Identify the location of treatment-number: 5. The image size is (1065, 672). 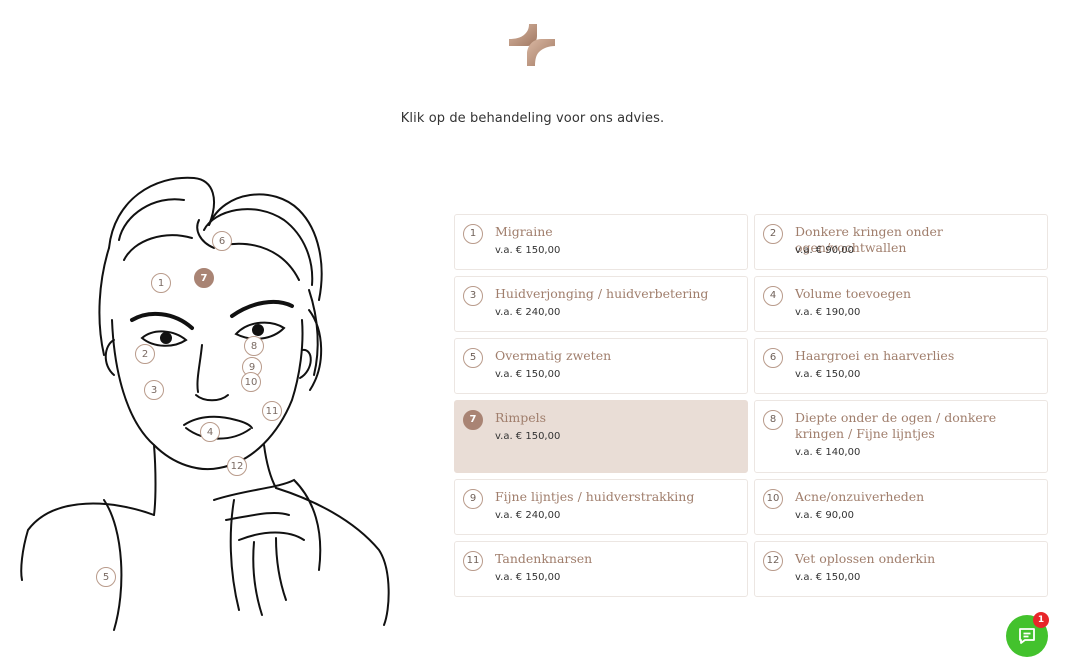
(473, 358).